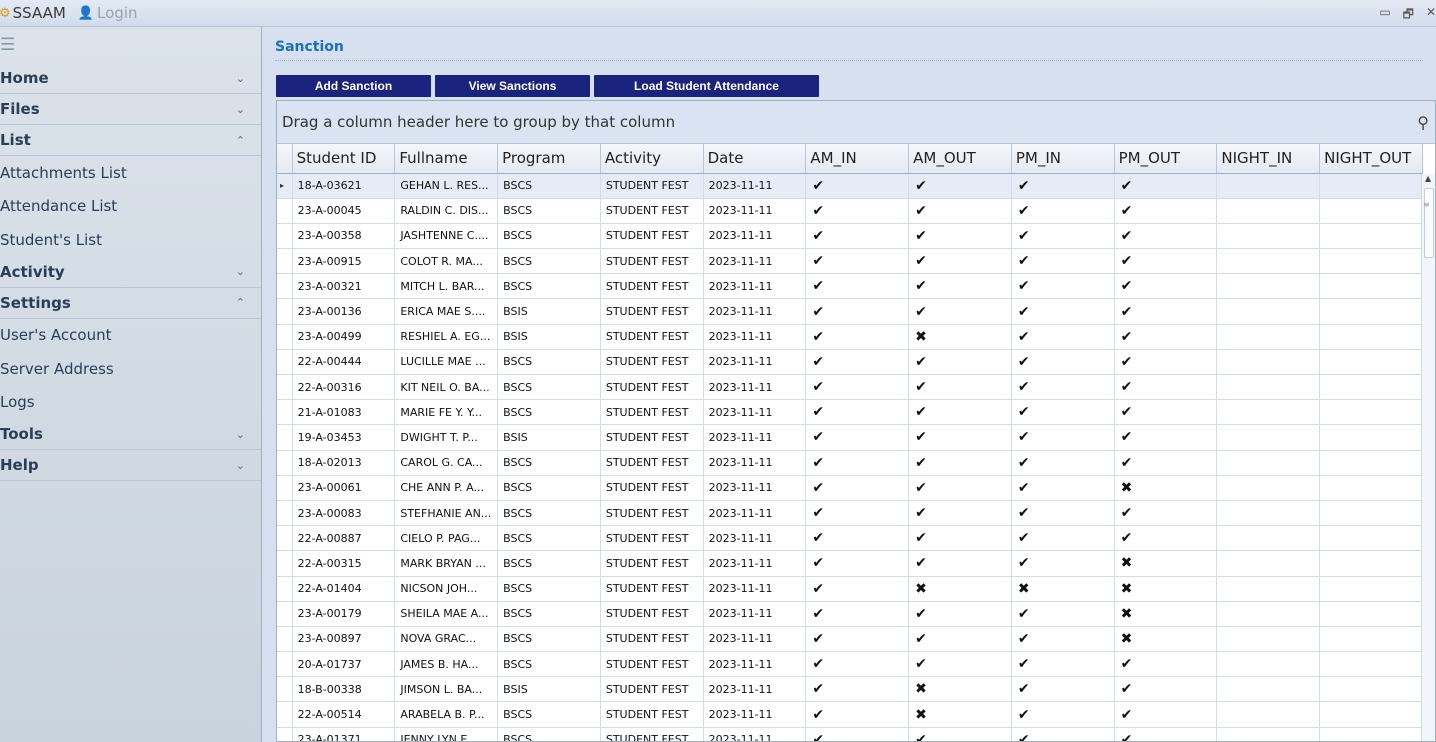  I want to click on cell-student-id: 22-A-00316, so click(344, 387).